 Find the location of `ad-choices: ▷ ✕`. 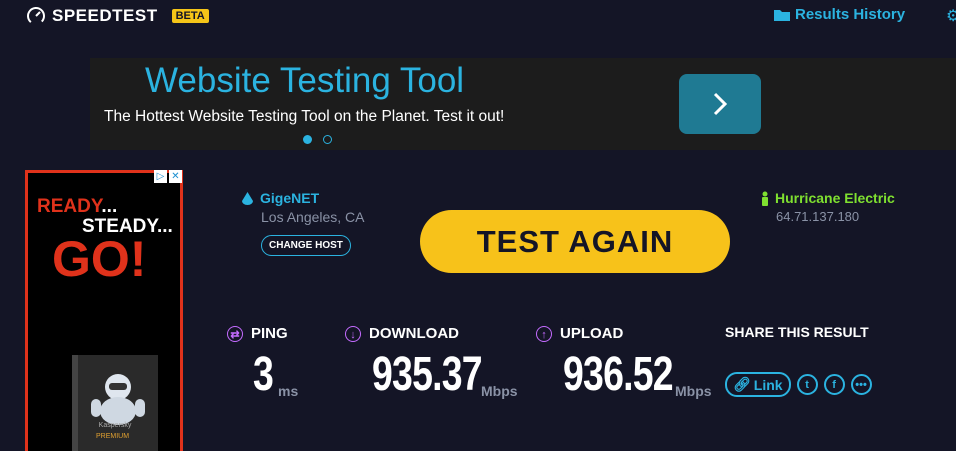

ad-choices: ▷ ✕ is located at coordinates (168, 176).